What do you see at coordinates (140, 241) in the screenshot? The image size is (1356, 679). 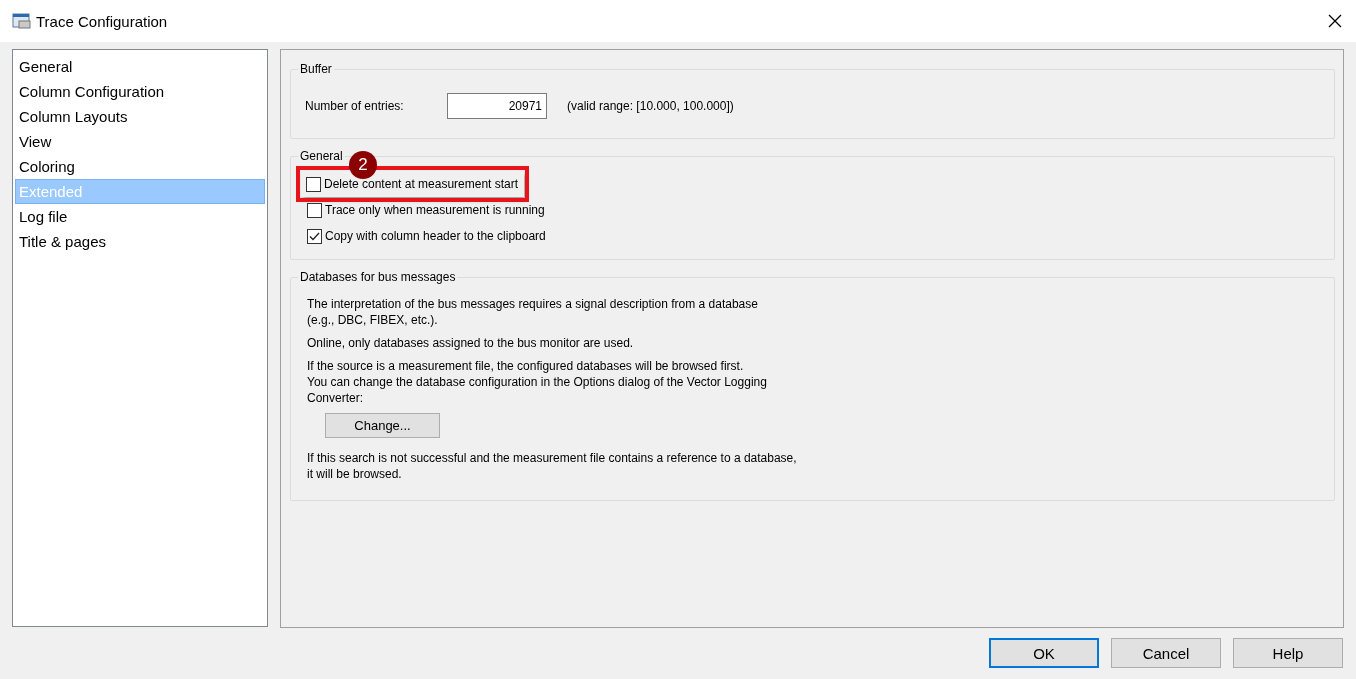 I see `category-item: Title & pages` at bounding box center [140, 241].